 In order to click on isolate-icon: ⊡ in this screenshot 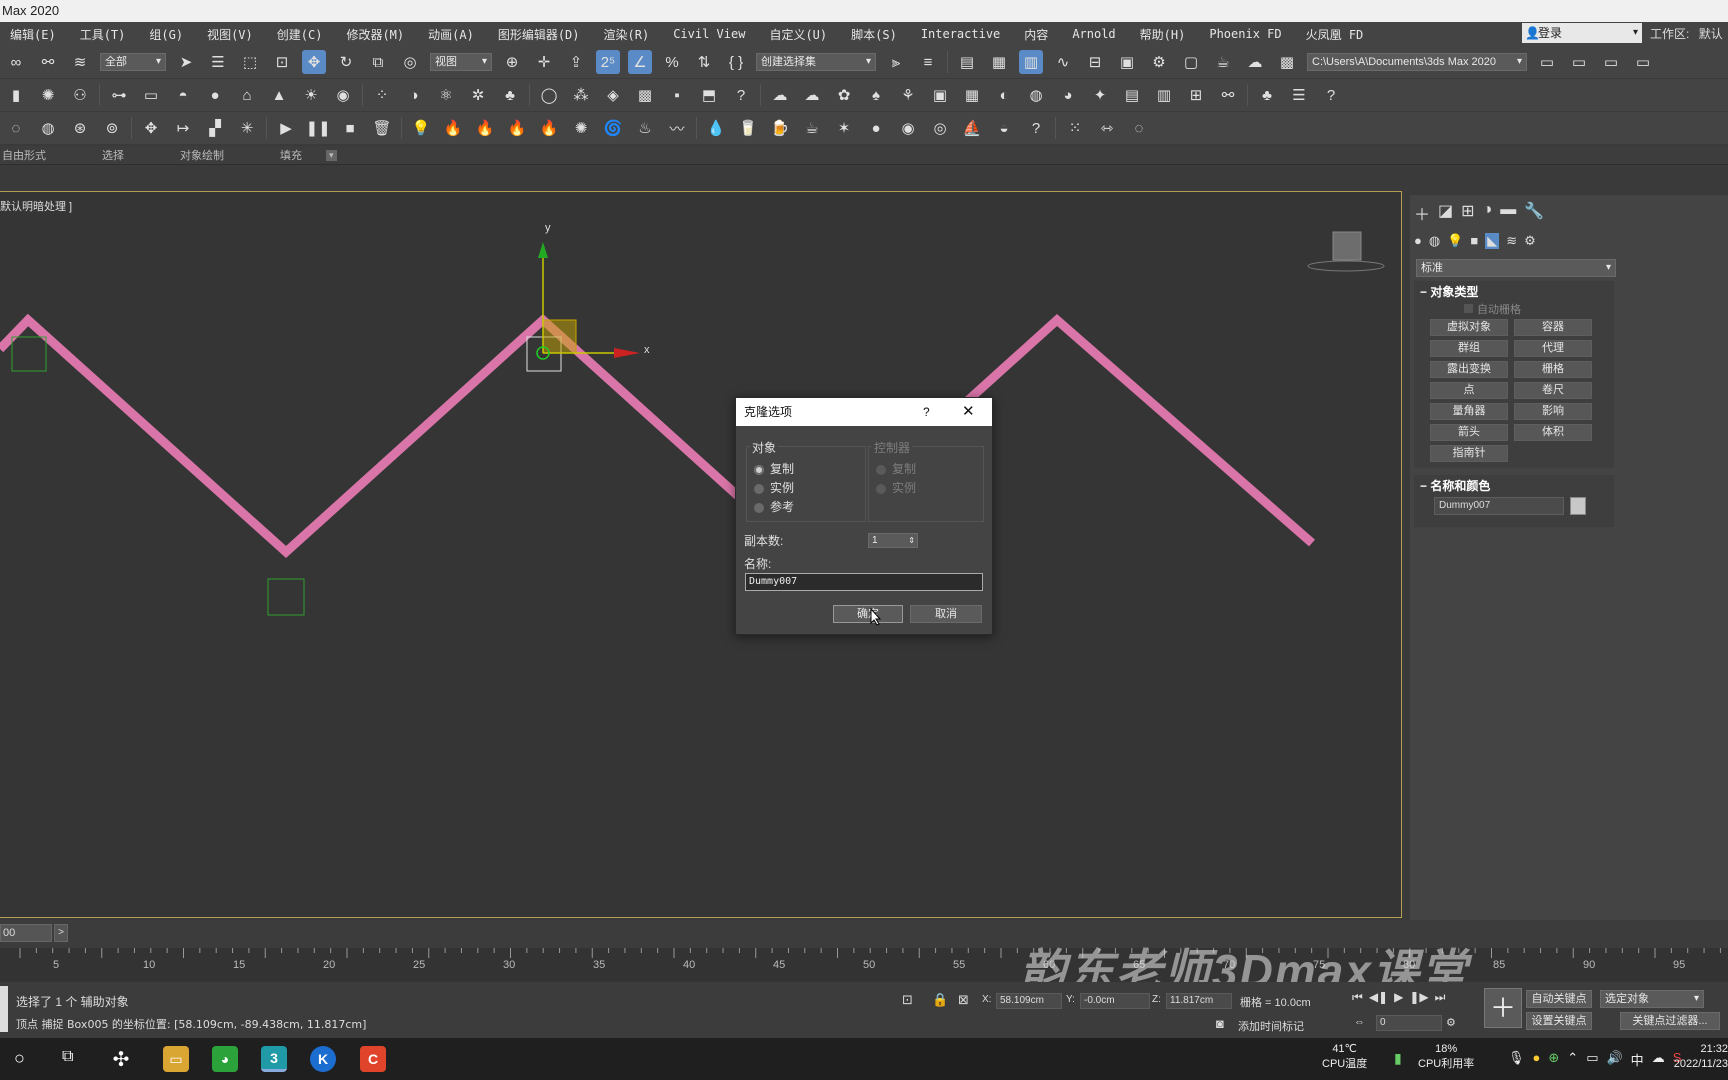, I will do `click(907, 1000)`.